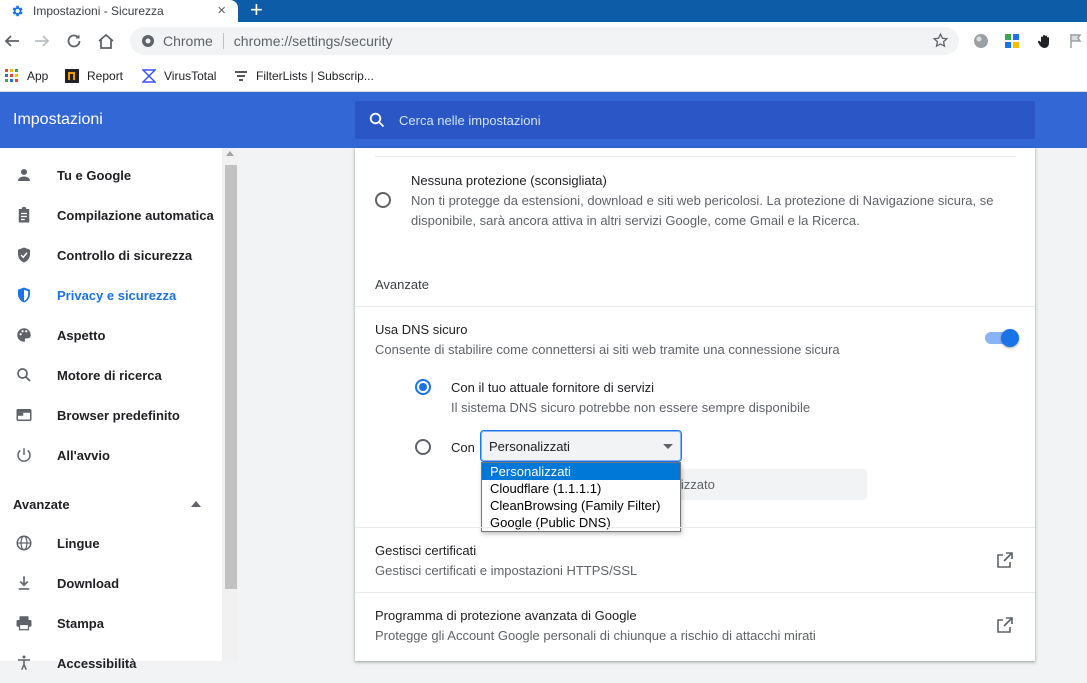 This screenshot has height=683, width=1087. Describe the element at coordinates (529, 446) in the screenshot. I see `dns-provider-selected: Personalizzati` at that location.